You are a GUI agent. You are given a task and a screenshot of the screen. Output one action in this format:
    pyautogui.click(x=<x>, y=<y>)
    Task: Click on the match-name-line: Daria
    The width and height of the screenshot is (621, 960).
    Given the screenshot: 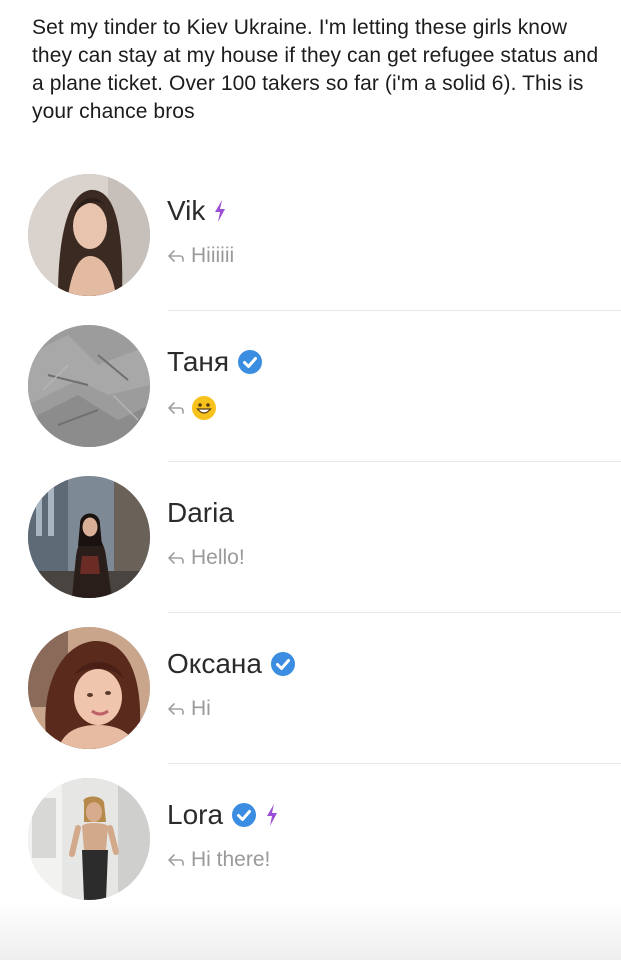 What is the action you would take?
    pyautogui.click(x=200, y=513)
    